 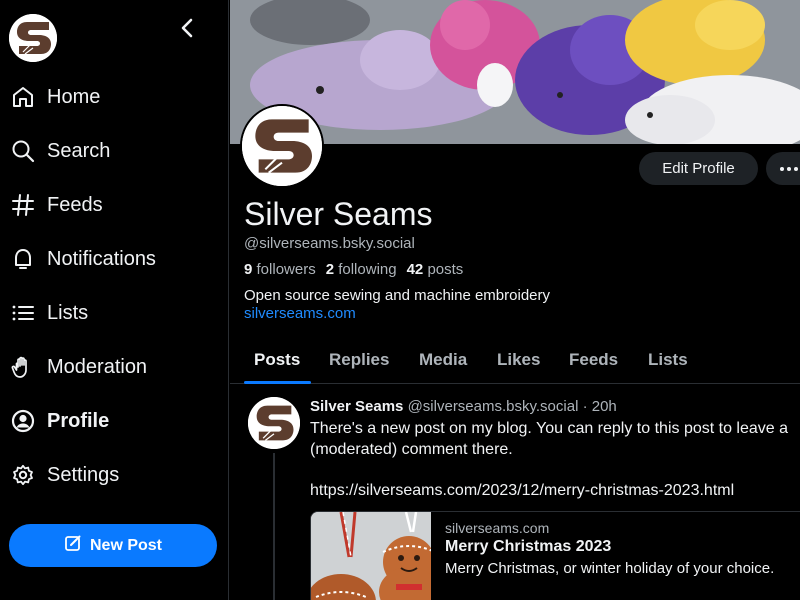 I want to click on user-avatar, so click(x=33, y=38).